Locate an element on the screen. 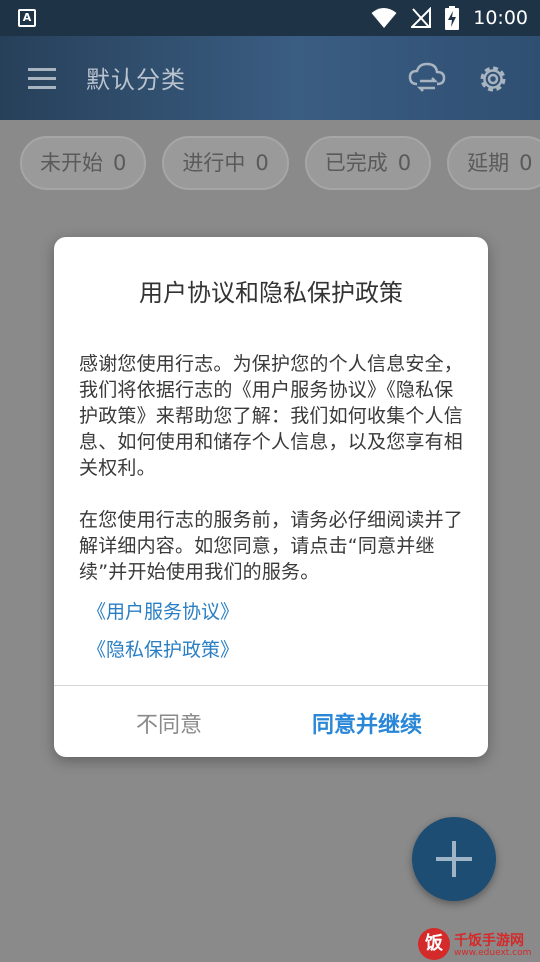  add-task-button is located at coordinates (454, 859).